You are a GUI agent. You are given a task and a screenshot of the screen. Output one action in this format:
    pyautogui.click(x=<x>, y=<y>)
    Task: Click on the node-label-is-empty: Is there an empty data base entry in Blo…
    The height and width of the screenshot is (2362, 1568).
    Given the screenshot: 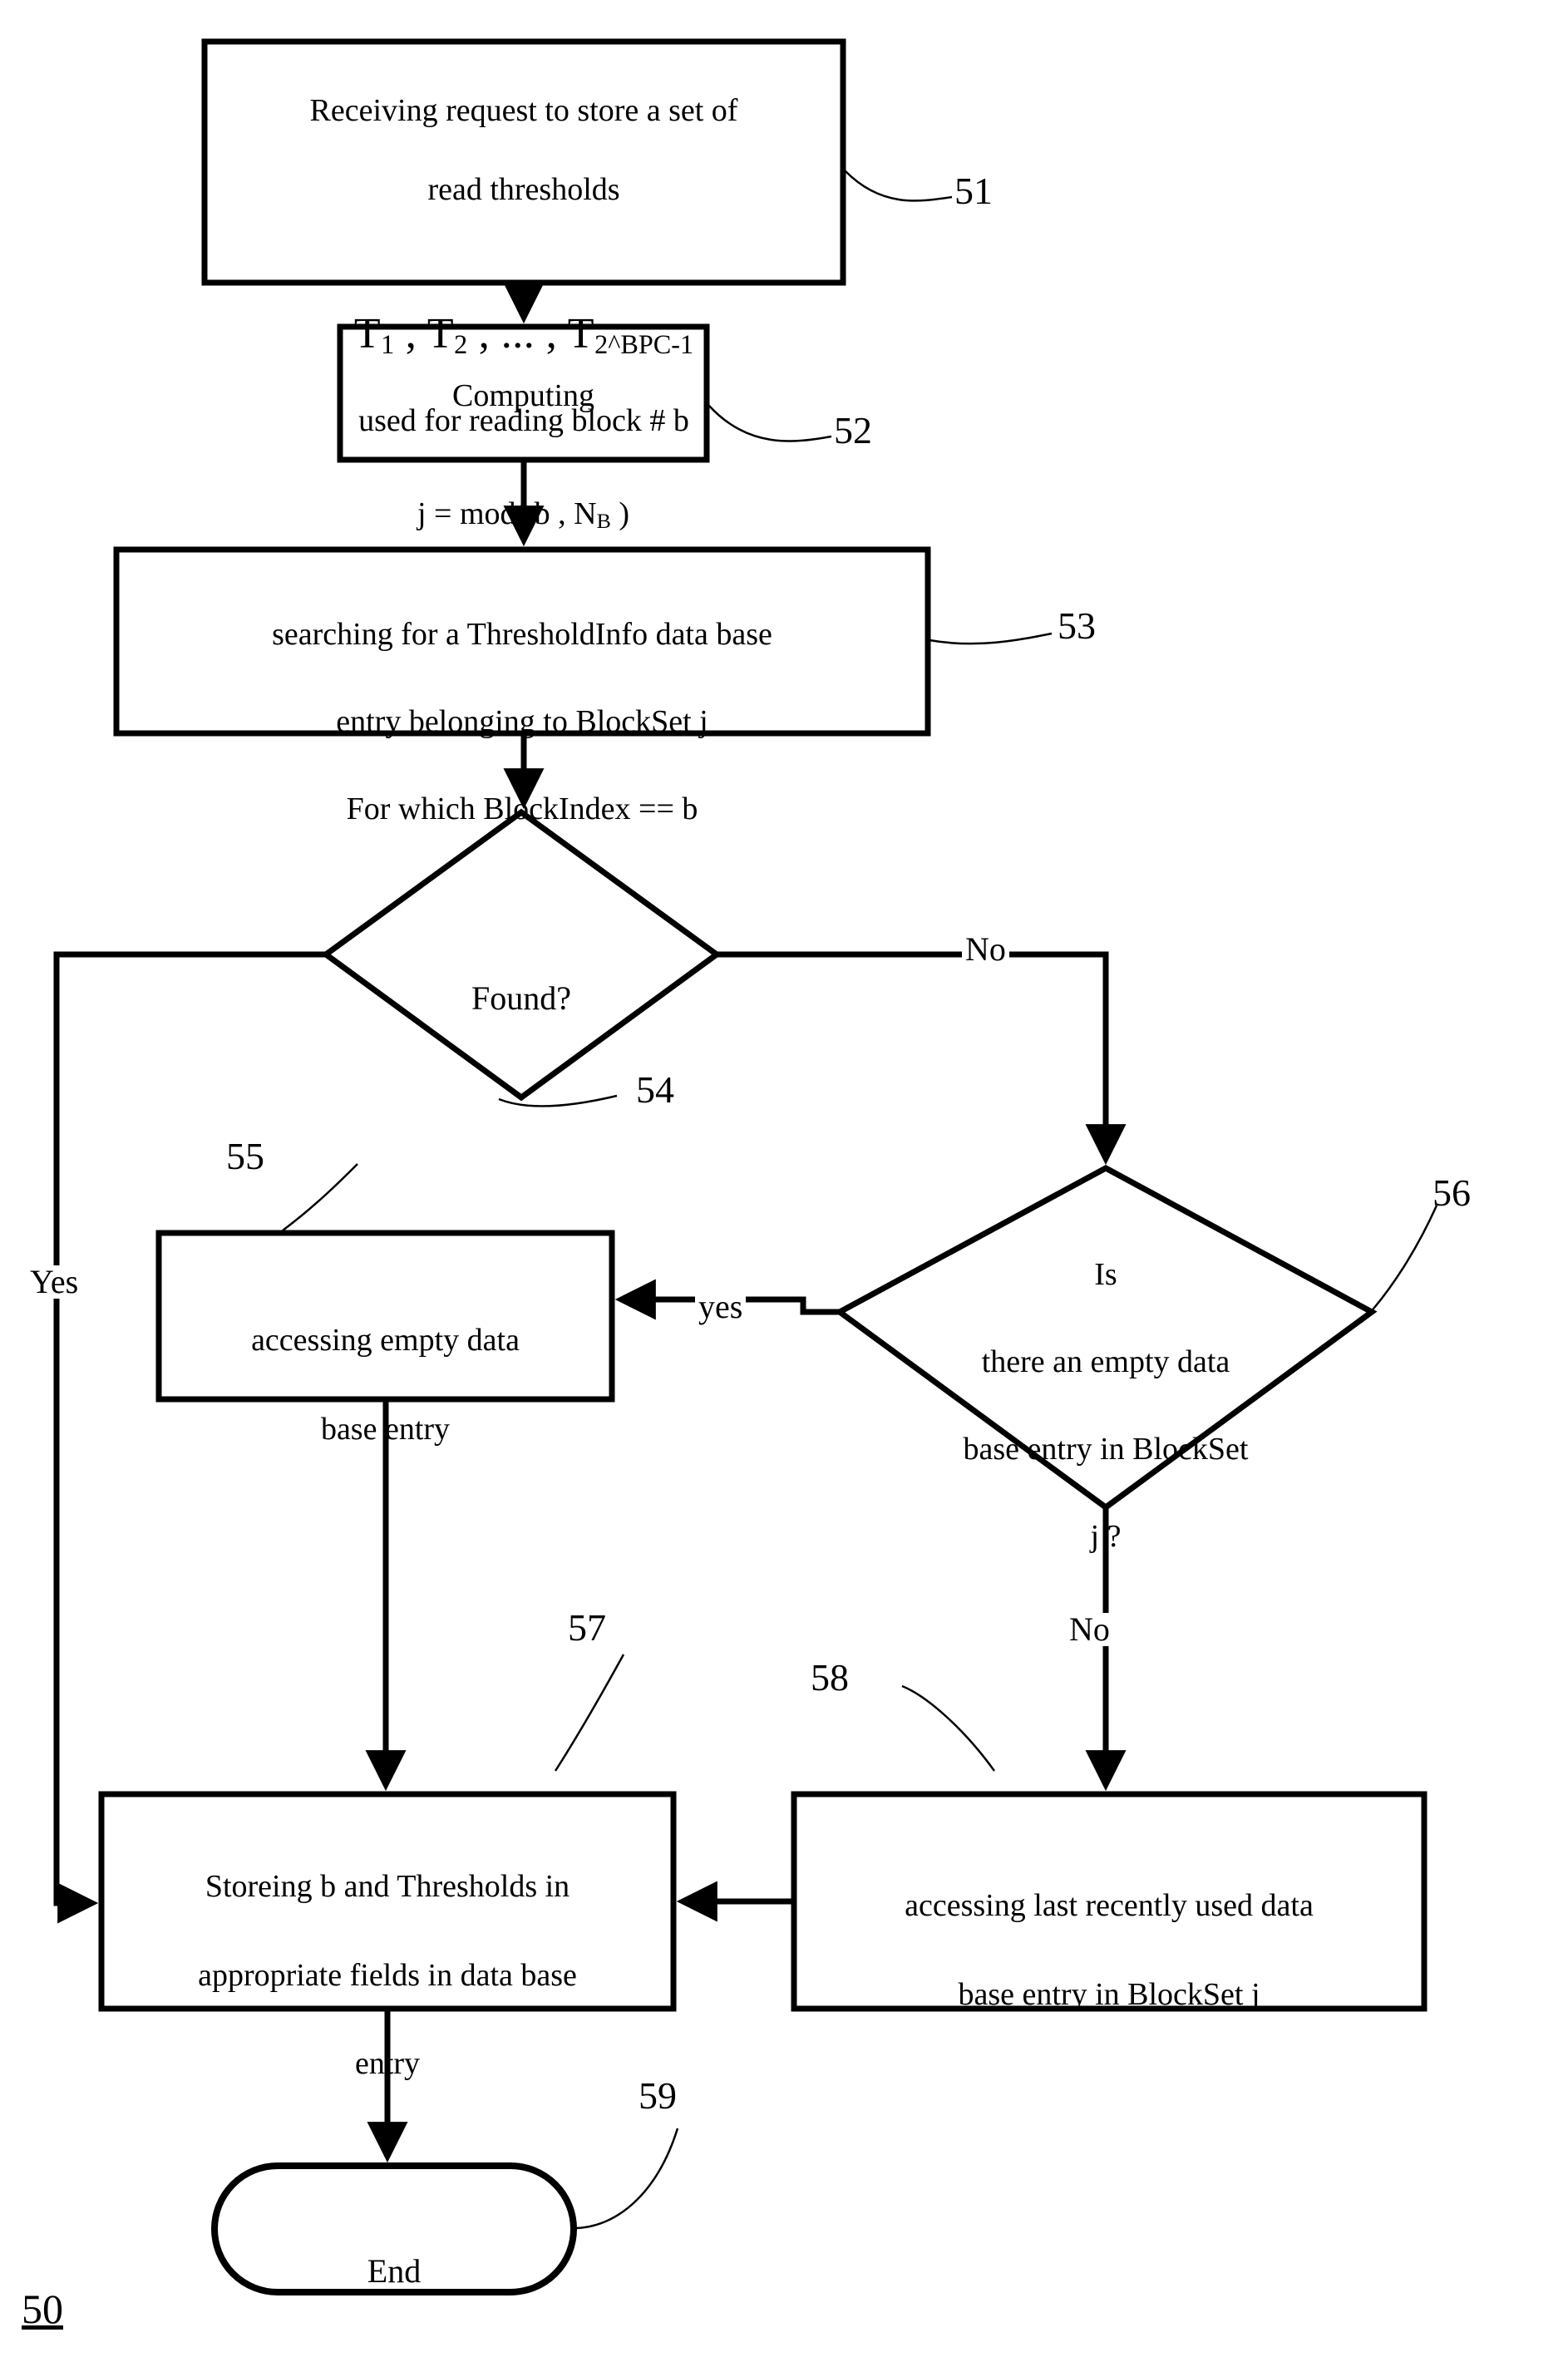 What is the action you would take?
    pyautogui.click(x=1105, y=1406)
    